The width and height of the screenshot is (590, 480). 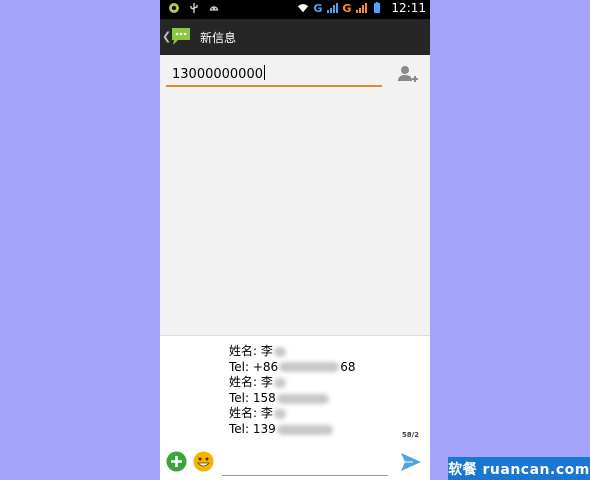 I want to click on message-line: Tel: 158, so click(x=292, y=399).